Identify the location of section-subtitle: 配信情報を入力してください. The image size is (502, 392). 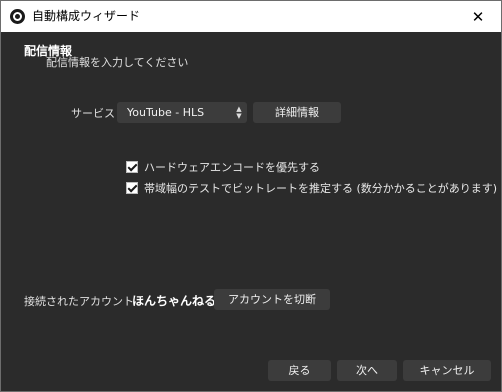
(117, 62).